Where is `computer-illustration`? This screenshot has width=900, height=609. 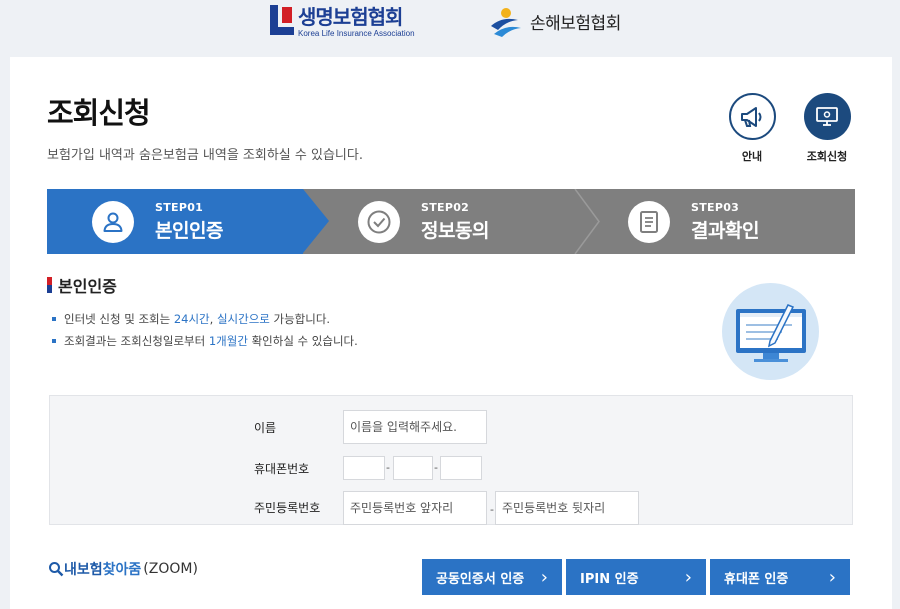 computer-illustration is located at coordinates (770, 331).